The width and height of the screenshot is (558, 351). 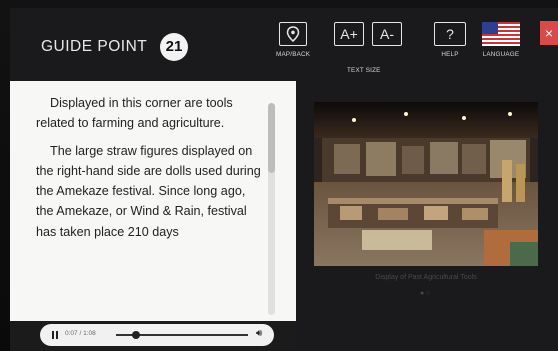 What do you see at coordinates (426, 277) in the screenshot?
I see `photo-caption: Display of Past Agricultural Tools` at bounding box center [426, 277].